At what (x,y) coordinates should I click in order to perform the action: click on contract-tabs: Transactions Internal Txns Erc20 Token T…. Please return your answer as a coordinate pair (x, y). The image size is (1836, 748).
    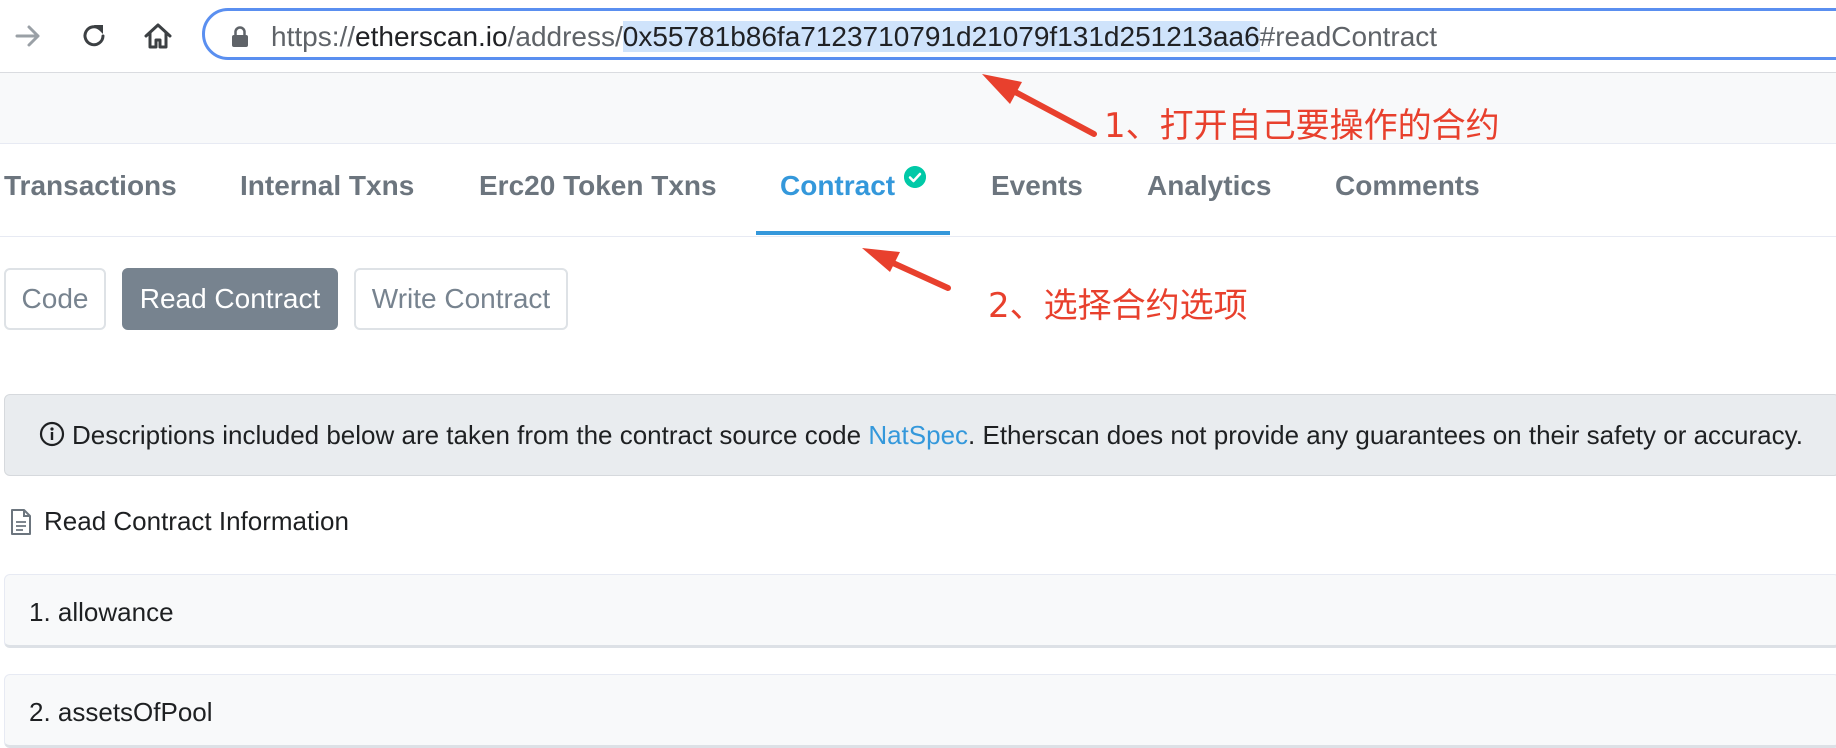
    Looking at the image, I should click on (918, 190).